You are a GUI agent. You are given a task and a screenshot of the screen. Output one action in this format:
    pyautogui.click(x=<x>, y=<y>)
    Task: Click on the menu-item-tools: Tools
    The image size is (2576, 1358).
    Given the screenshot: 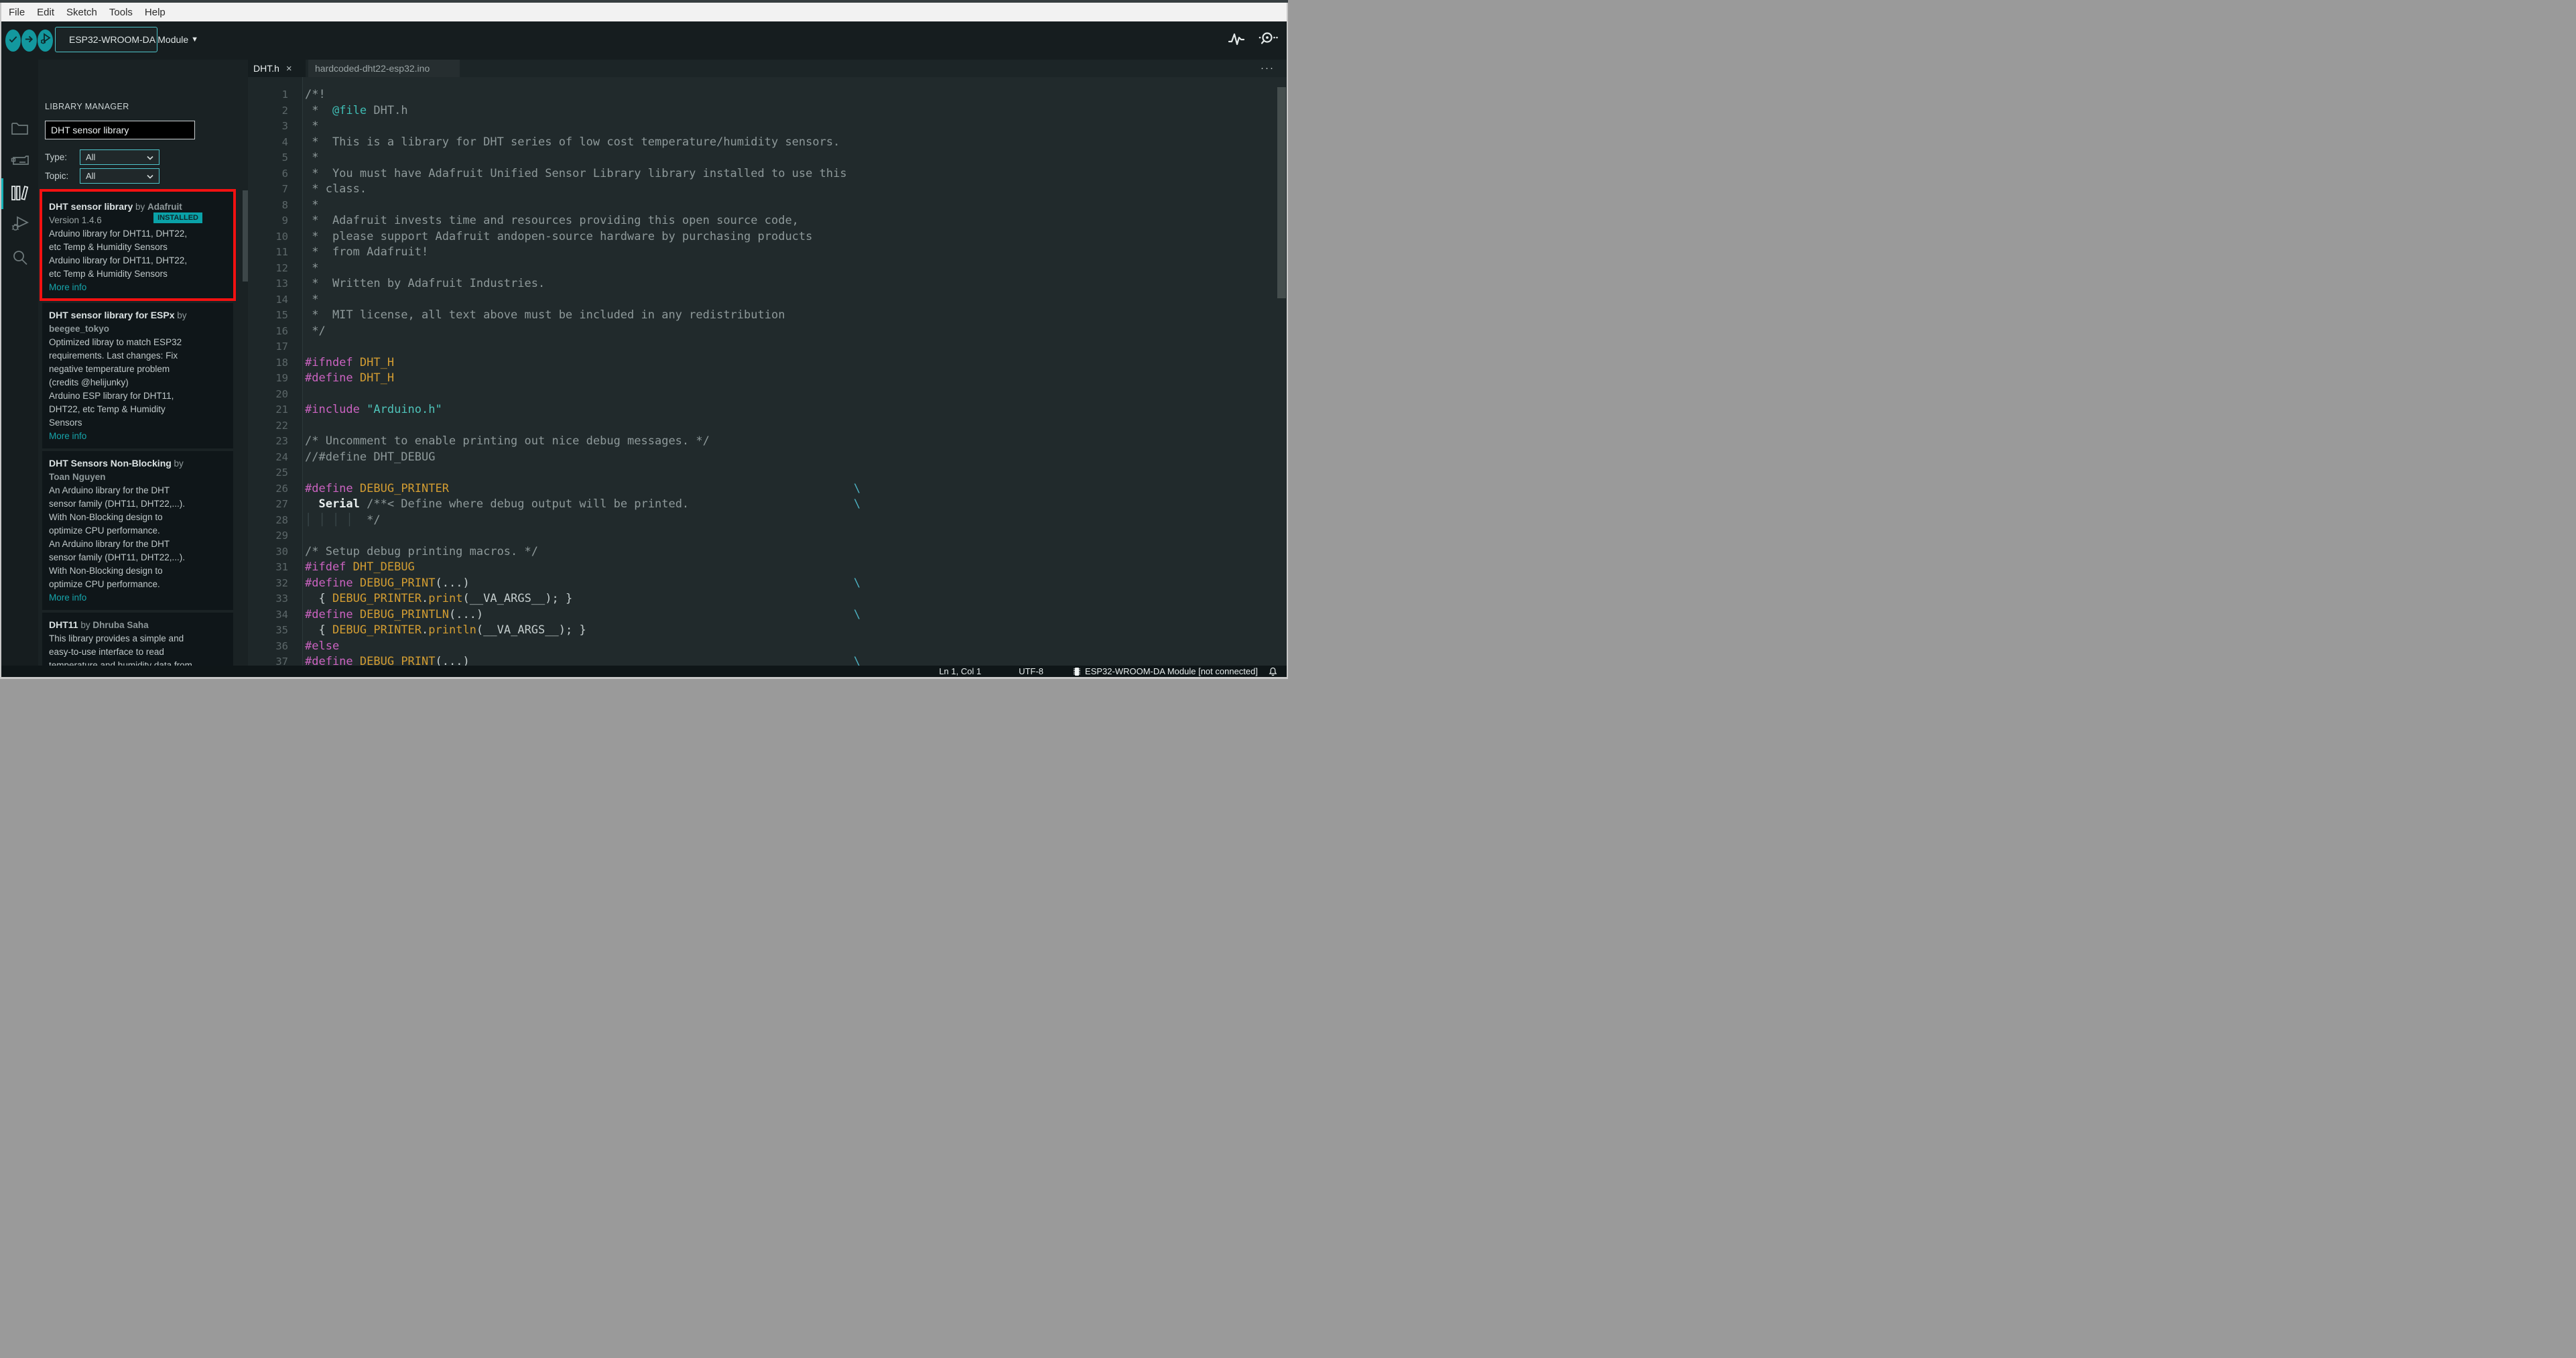 What is the action you would take?
    pyautogui.click(x=121, y=12)
    